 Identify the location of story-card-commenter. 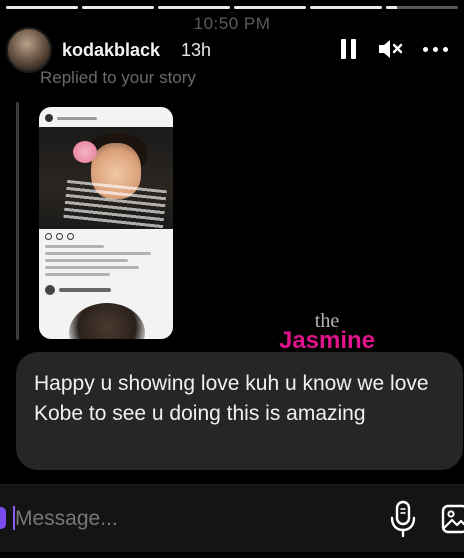
(78, 290).